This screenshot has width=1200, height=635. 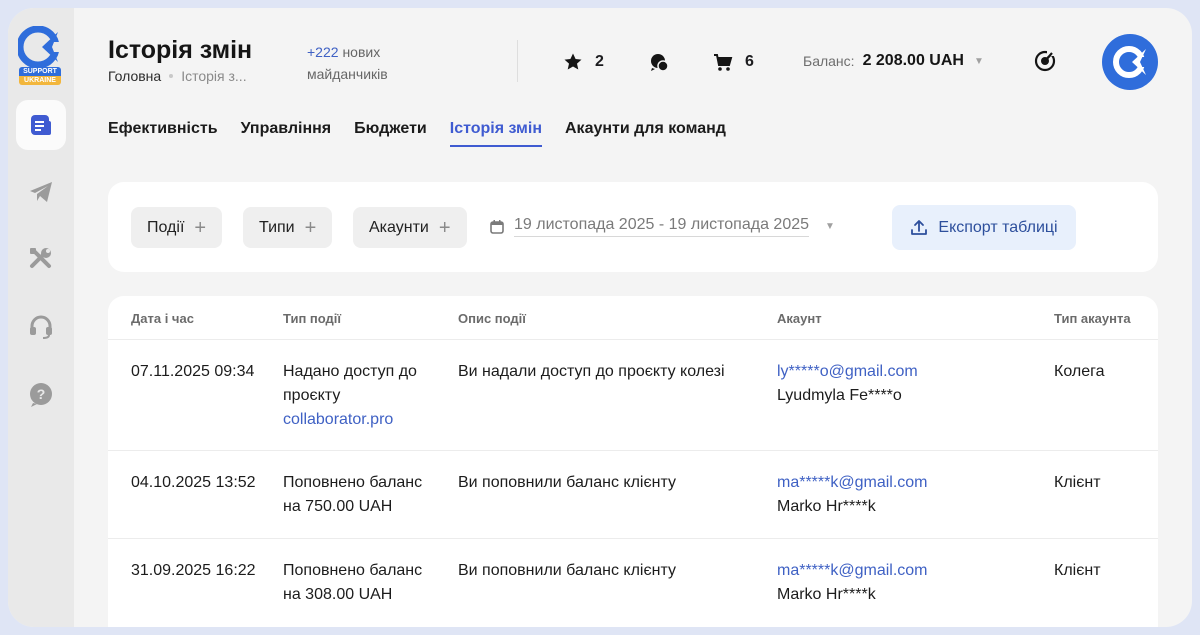 I want to click on upload-icon, so click(x=919, y=227).